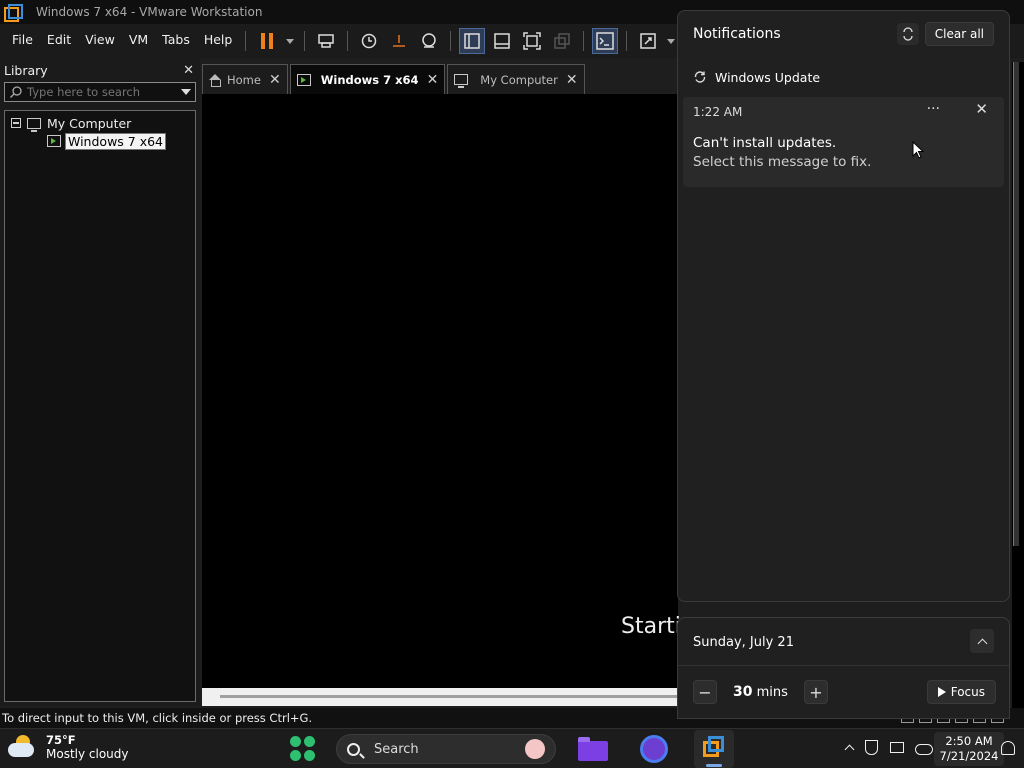  Describe the element at coordinates (924, 747) in the screenshot. I see `onedrive-icon` at that location.